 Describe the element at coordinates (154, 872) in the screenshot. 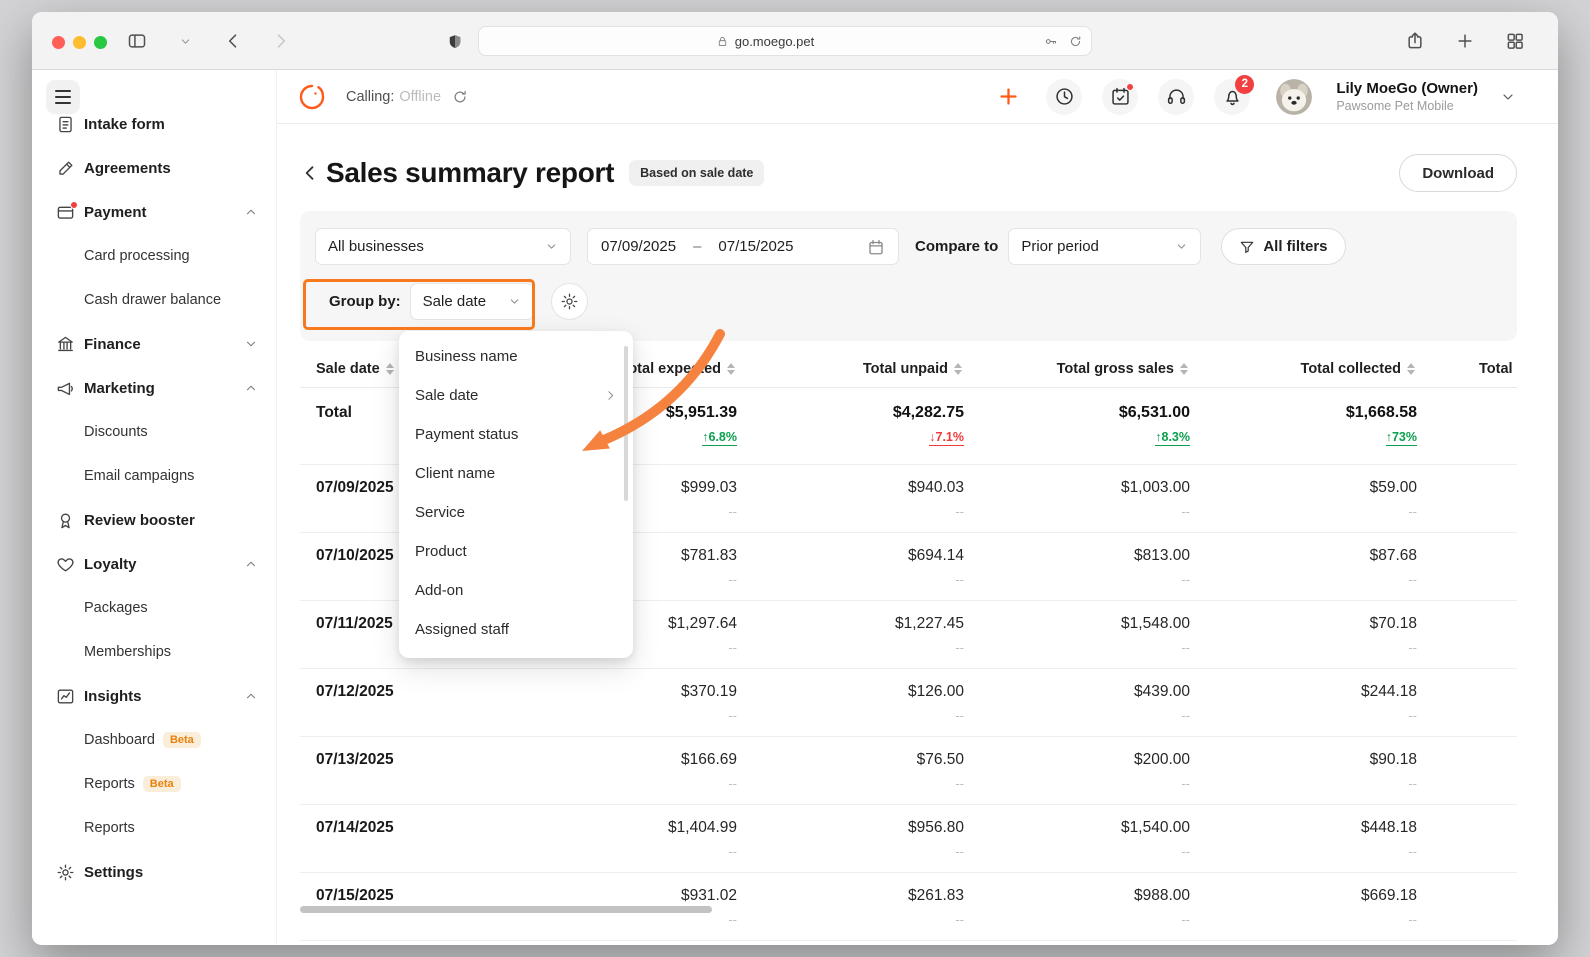

I see `sidebar-item-settings: Settings` at that location.